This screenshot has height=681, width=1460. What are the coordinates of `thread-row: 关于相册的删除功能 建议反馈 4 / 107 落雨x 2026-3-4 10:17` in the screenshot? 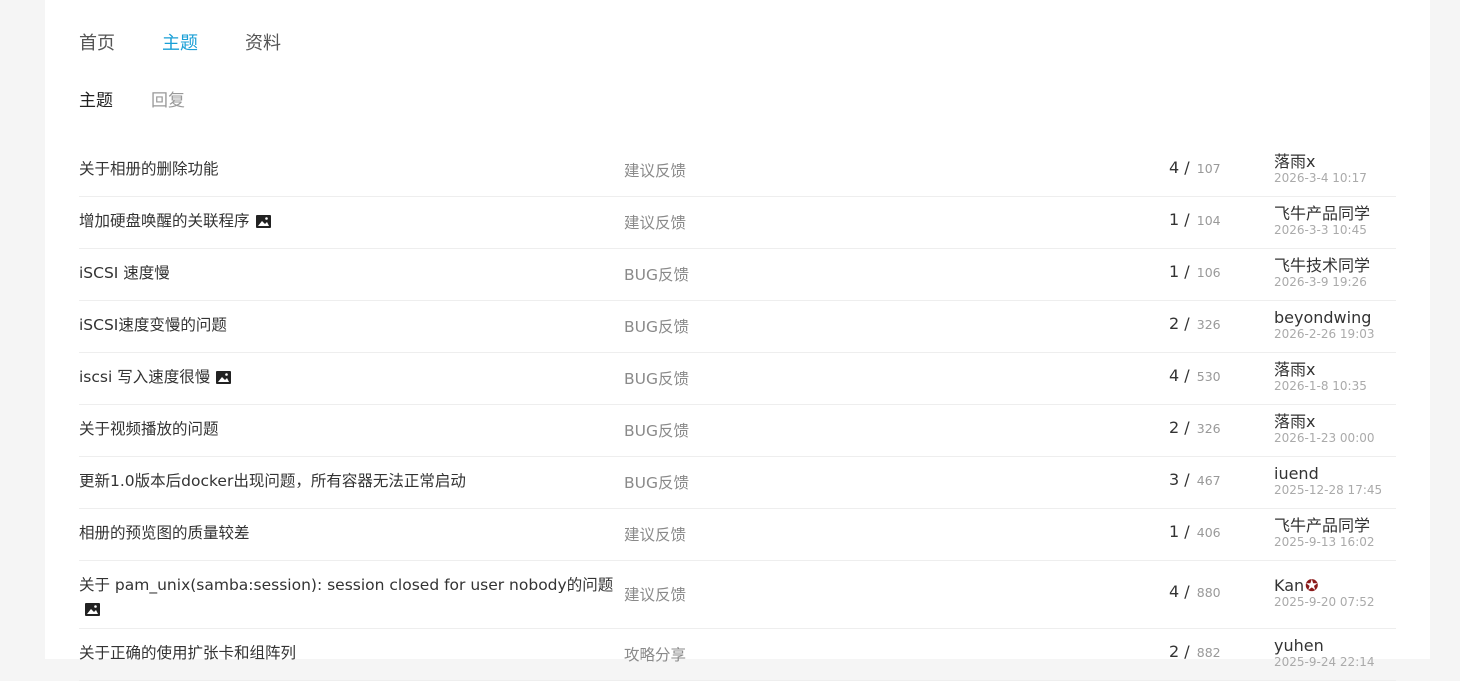 It's located at (737, 171).